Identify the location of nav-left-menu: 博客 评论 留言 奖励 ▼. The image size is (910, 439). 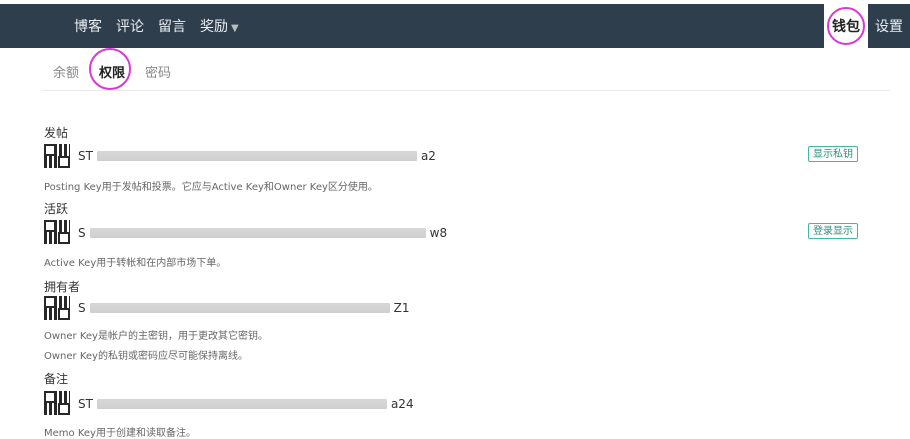
(156, 26).